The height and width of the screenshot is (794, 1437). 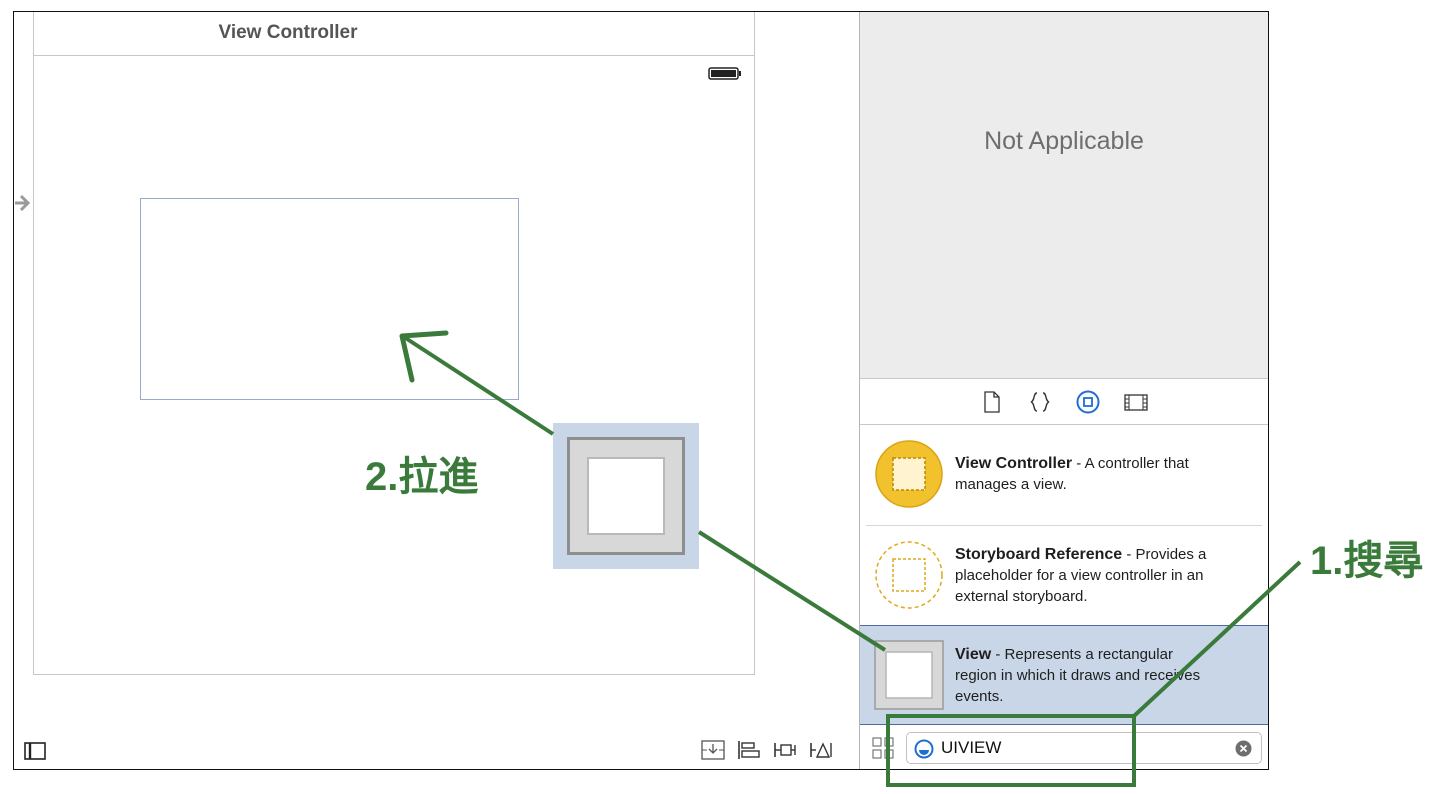 What do you see at coordinates (1011, 750) in the screenshot?
I see `search-highlight-box` at bounding box center [1011, 750].